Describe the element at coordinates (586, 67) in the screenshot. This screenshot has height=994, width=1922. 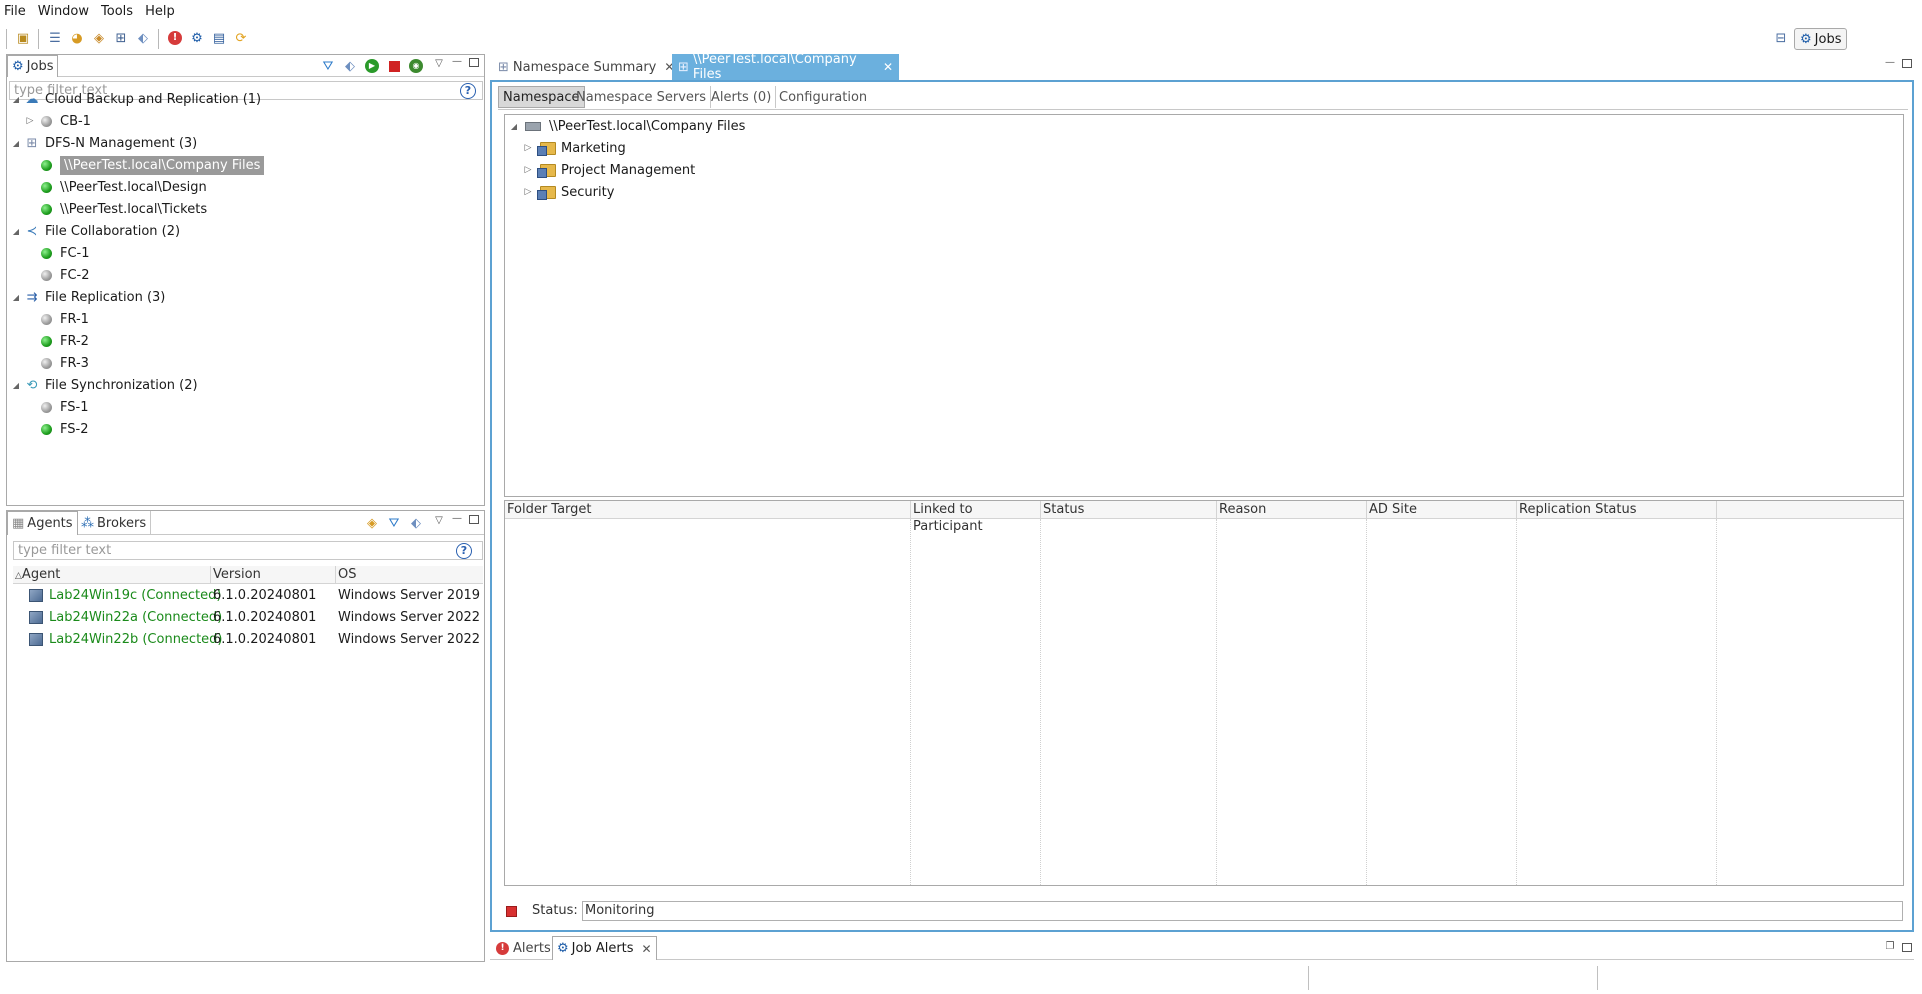
I see `tab-namespace-summary: ⊞ Namespace Summary ✕` at that location.